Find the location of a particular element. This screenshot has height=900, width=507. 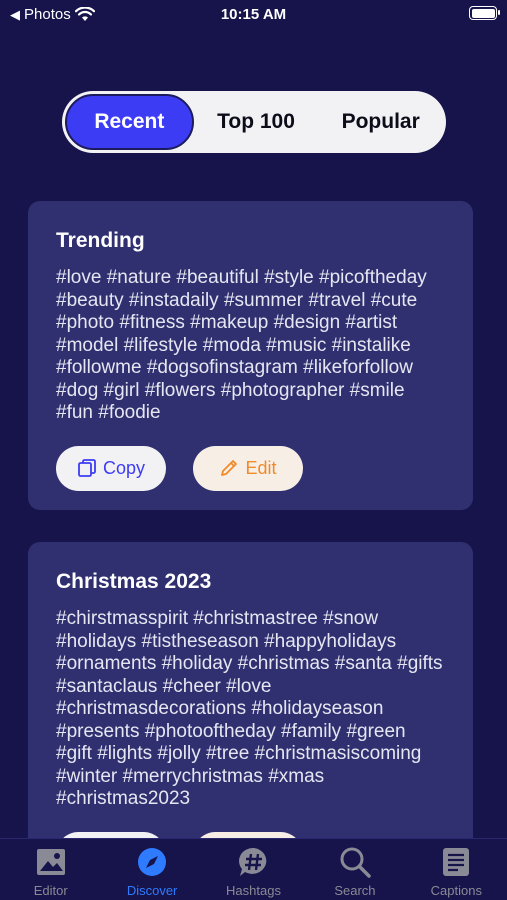

segment-popular: Popular is located at coordinates (380, 122).